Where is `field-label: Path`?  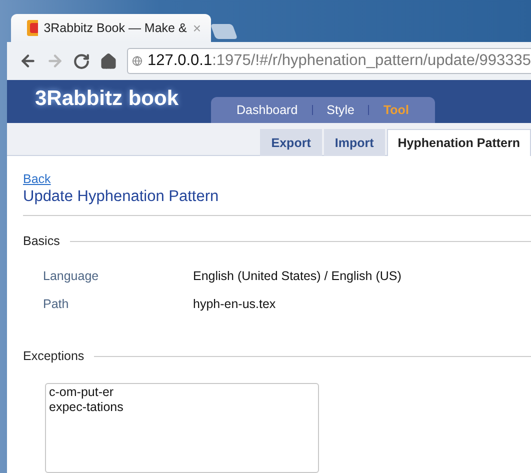
field-label: Path is located at coordinates (56, 304).